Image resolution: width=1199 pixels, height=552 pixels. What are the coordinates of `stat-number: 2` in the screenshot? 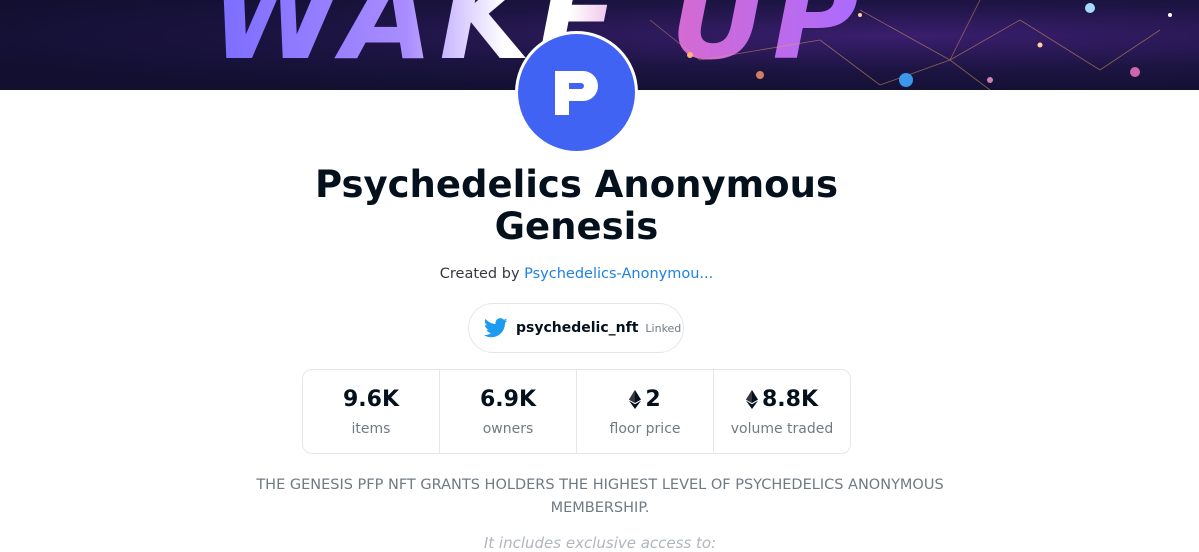 It's located at (653, 399).